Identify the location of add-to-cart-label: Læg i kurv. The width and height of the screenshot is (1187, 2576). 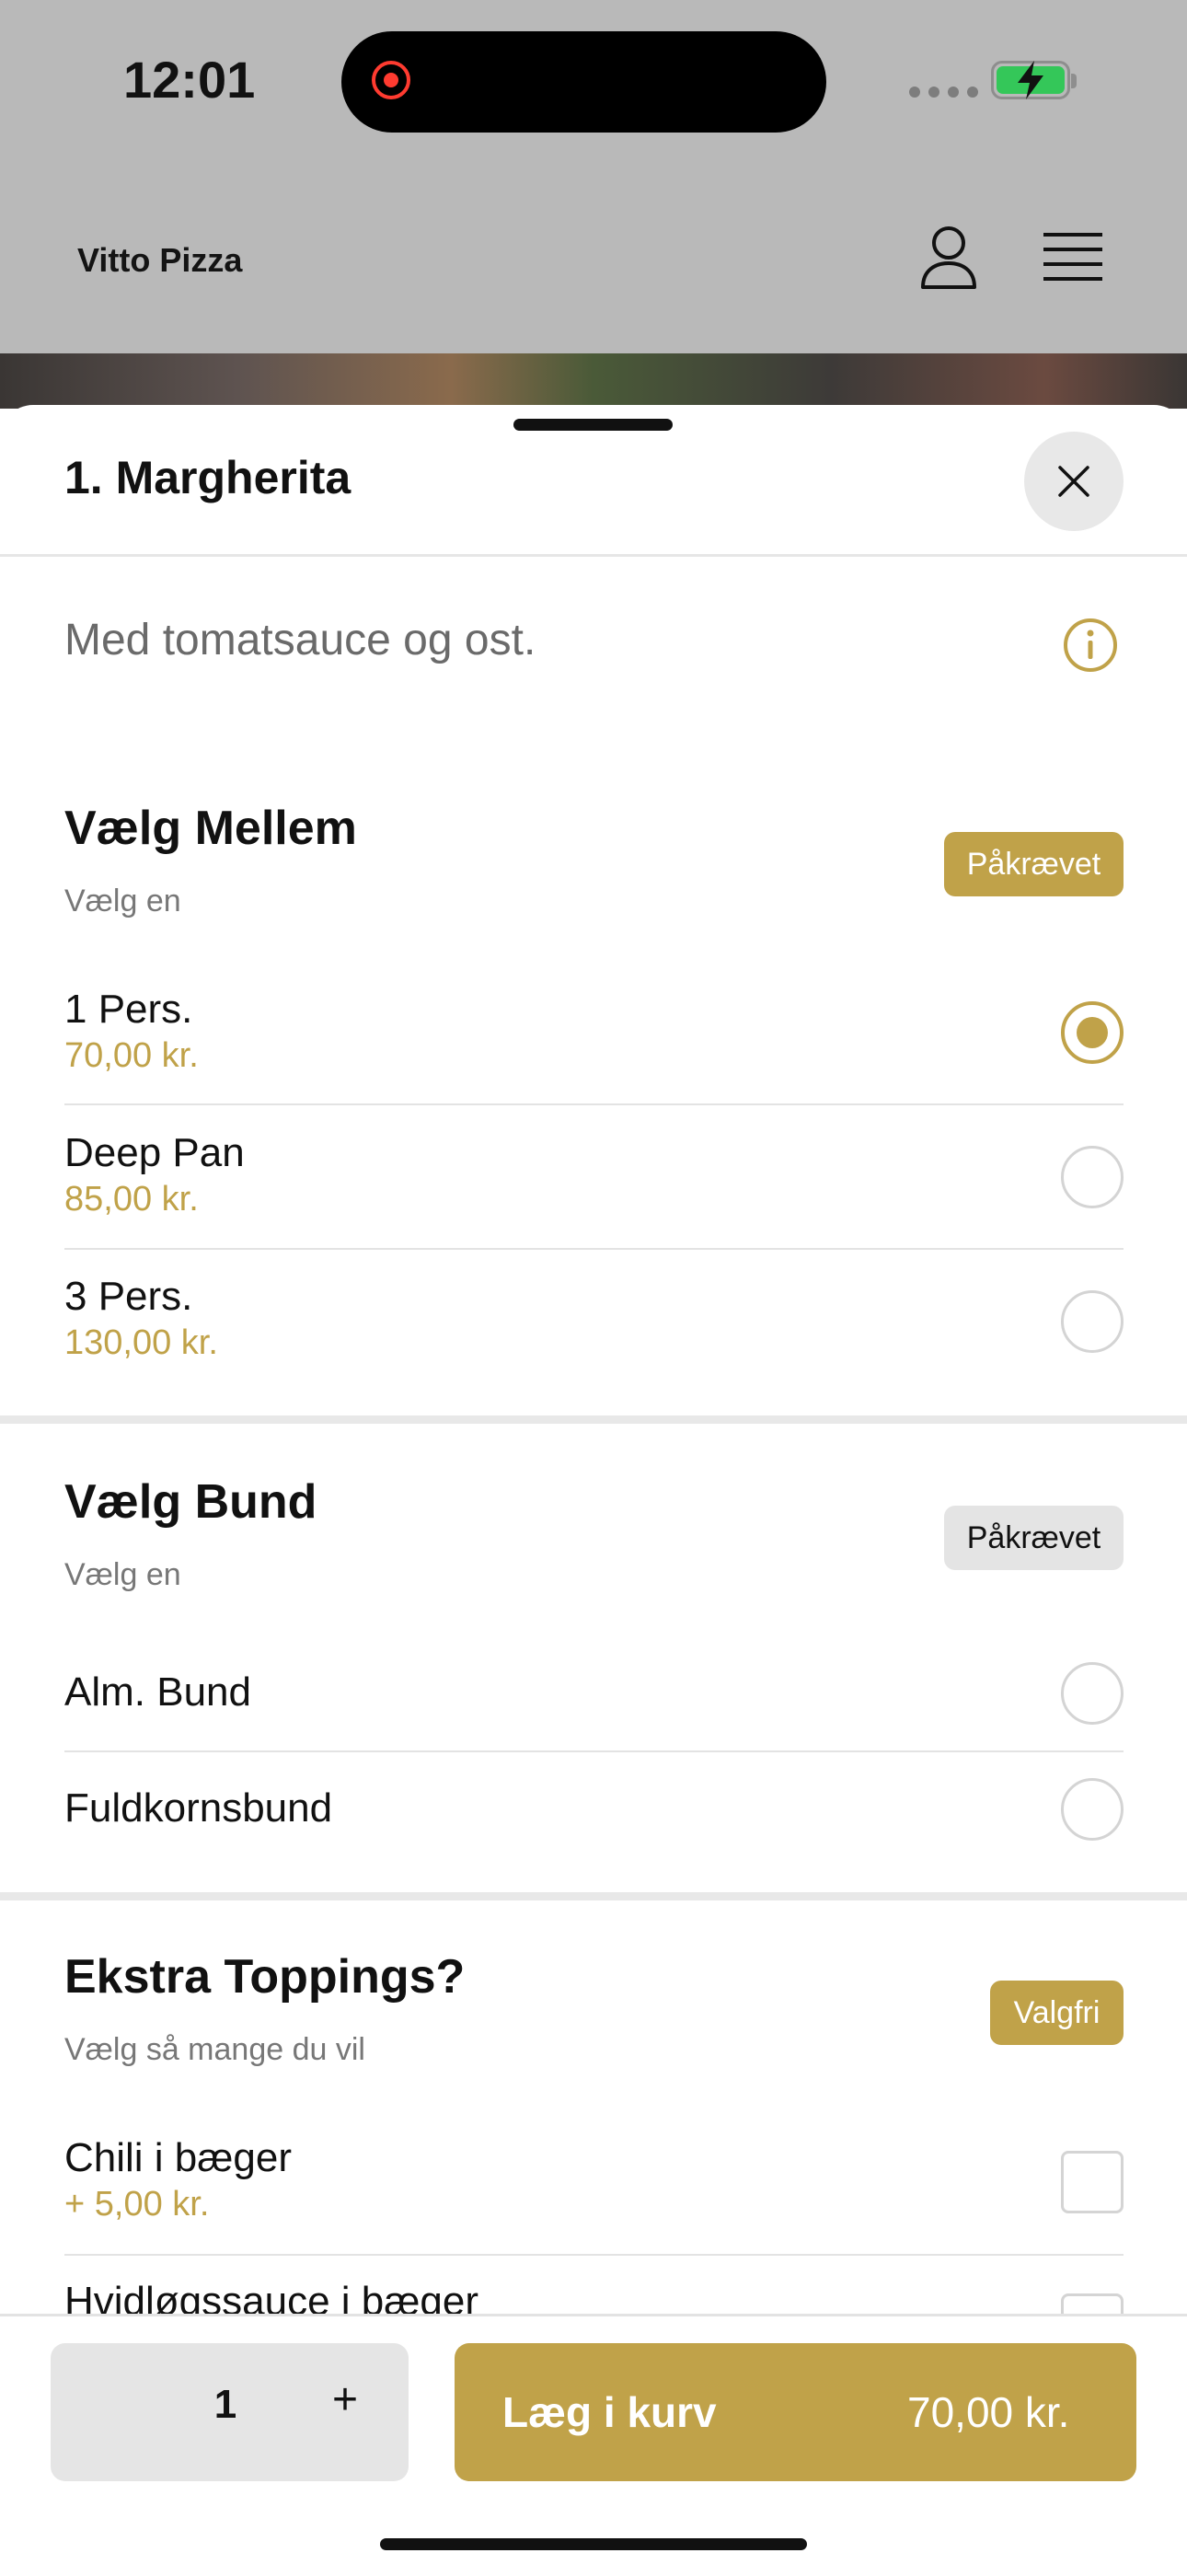
(609, 2412).